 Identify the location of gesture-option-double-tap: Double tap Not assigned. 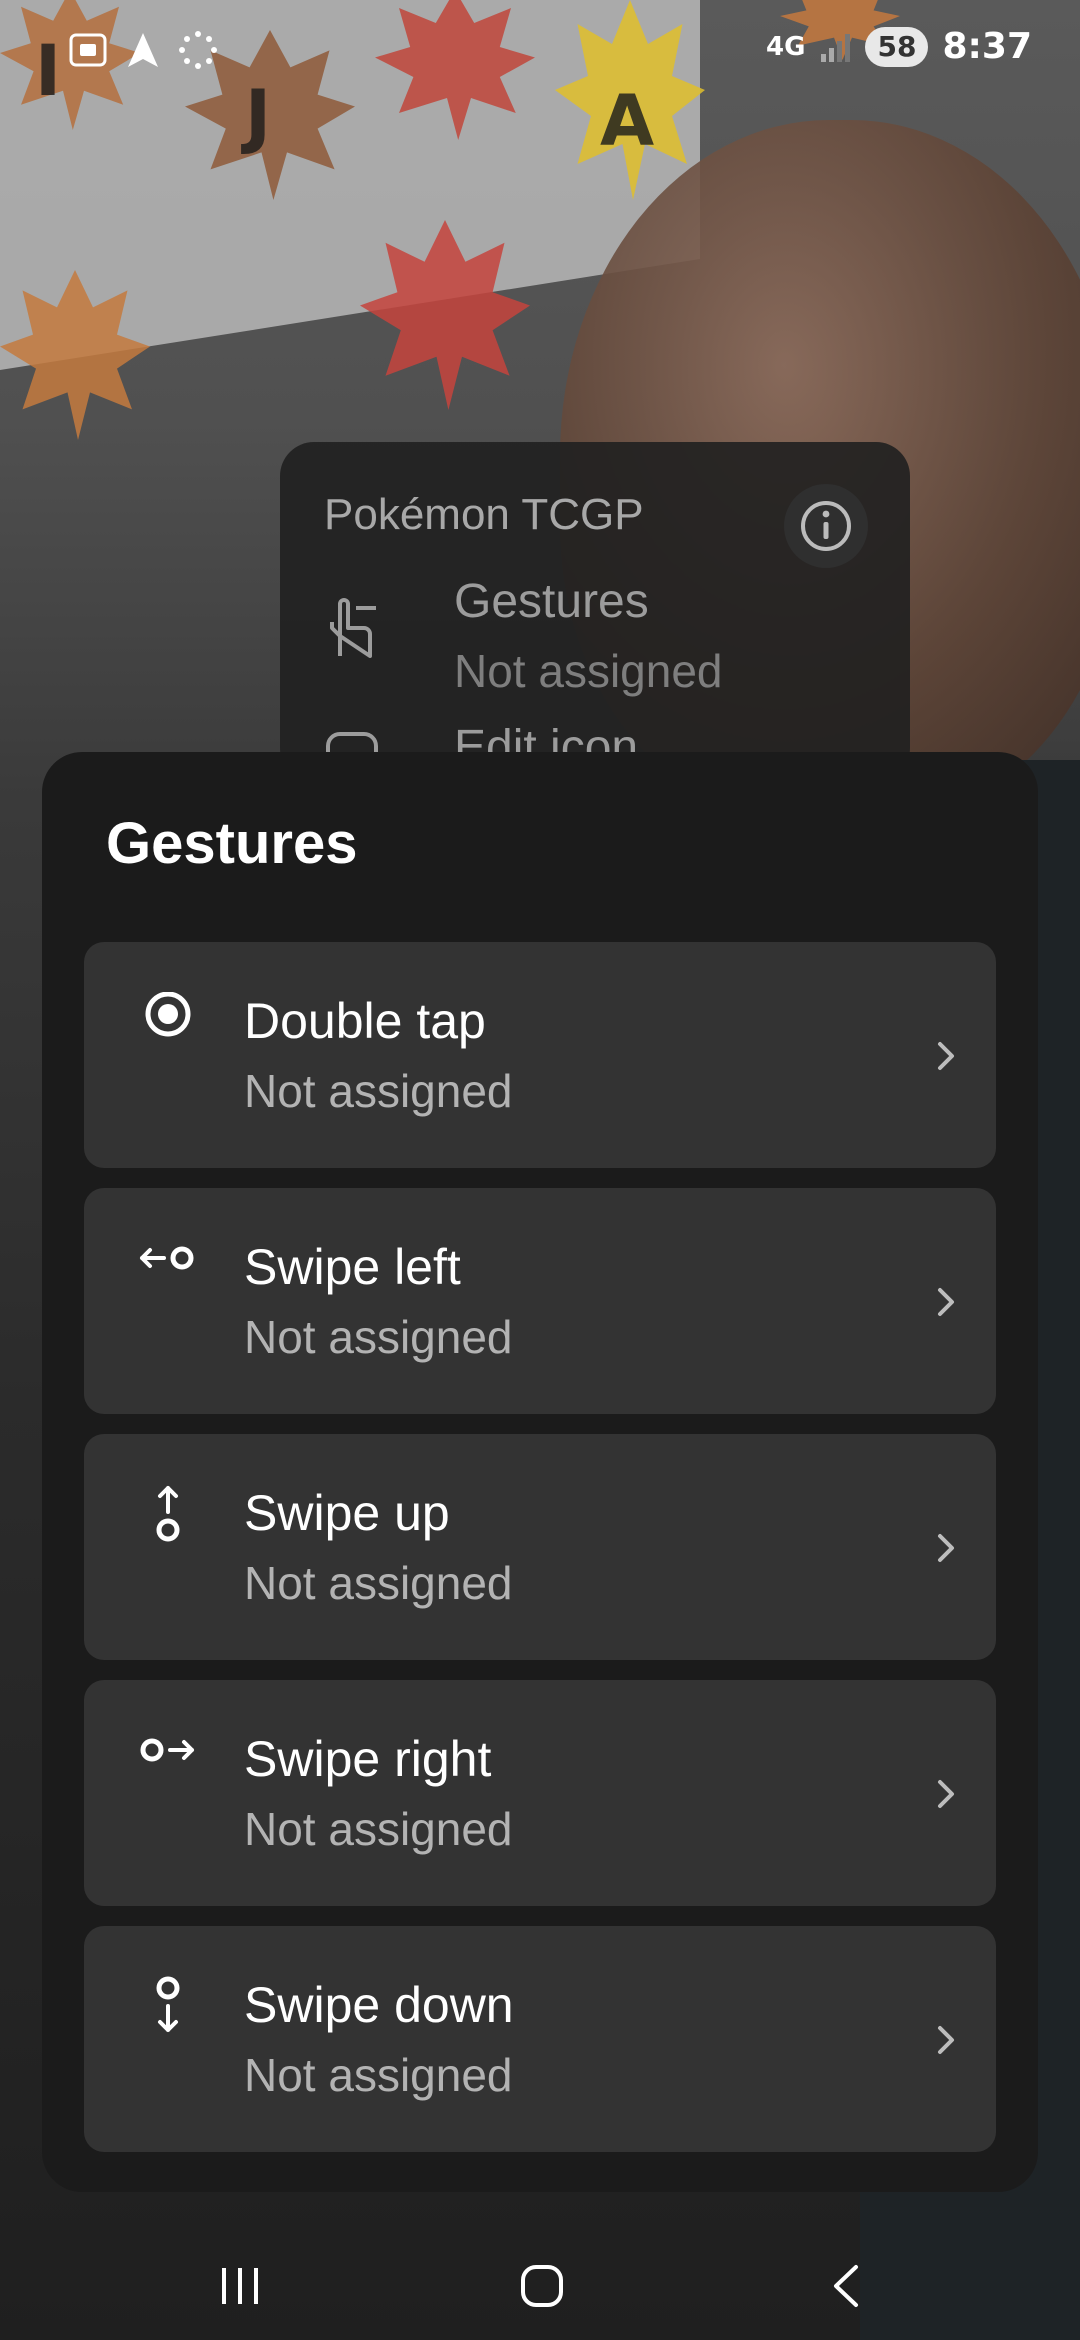
(540, 1055).